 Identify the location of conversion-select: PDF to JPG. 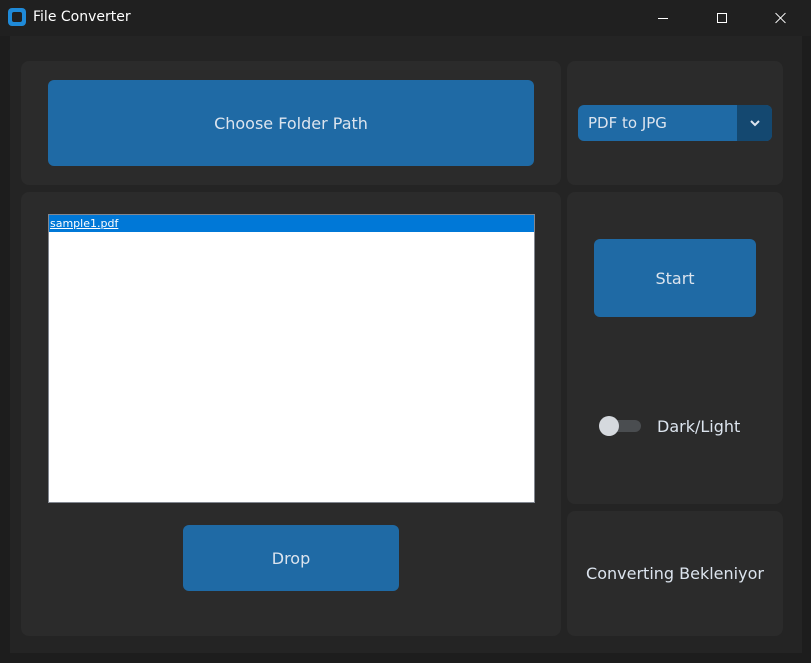
(675, 123).